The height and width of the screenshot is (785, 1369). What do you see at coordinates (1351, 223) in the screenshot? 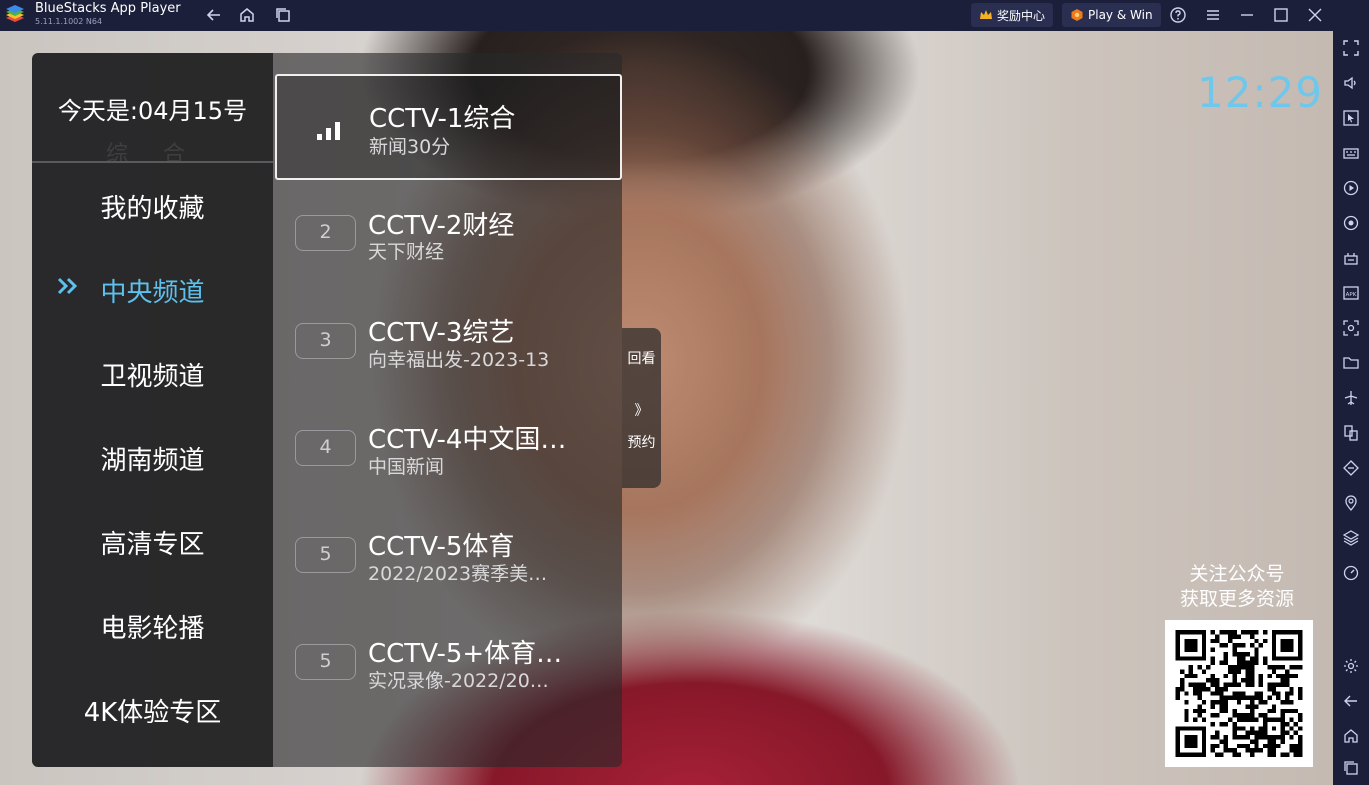
I see `rotate-icon` at bounding box center [1351, 223].